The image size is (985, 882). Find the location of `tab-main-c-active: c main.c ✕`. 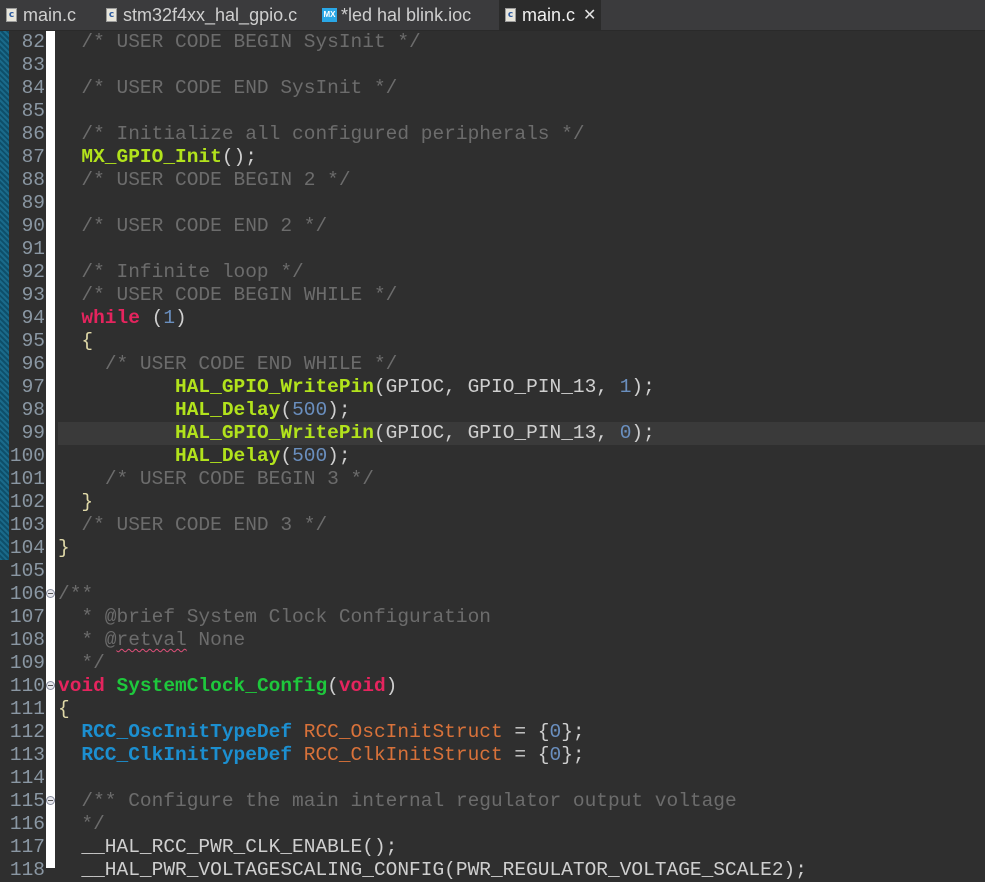

tab-main-c-active: c main.c ✕ is located at coordinates (550, 15).